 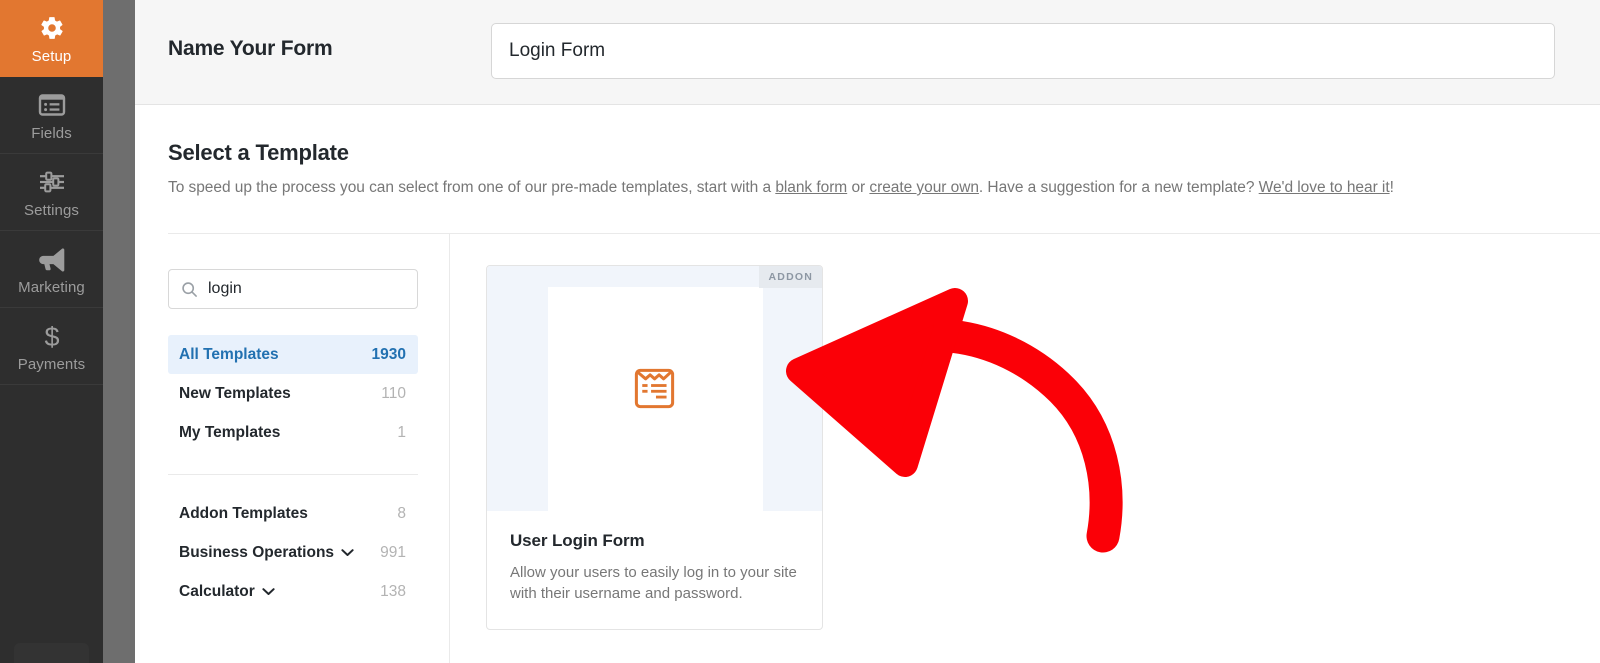 I want to click on category-business-operations: Business Operations 991, so click(x=293, y=552).